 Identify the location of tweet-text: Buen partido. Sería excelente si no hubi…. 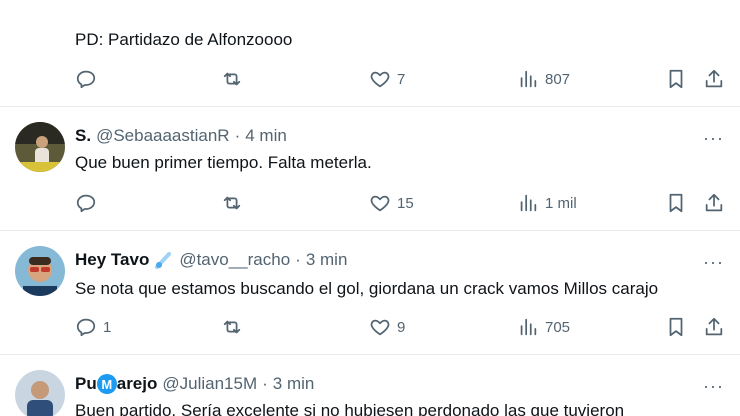
(350, 408).